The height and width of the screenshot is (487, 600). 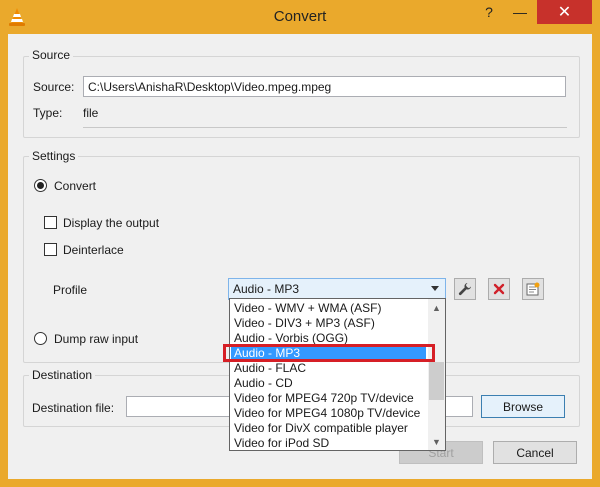 I want to click on delete-profile-button, so click(x=499, y=289).